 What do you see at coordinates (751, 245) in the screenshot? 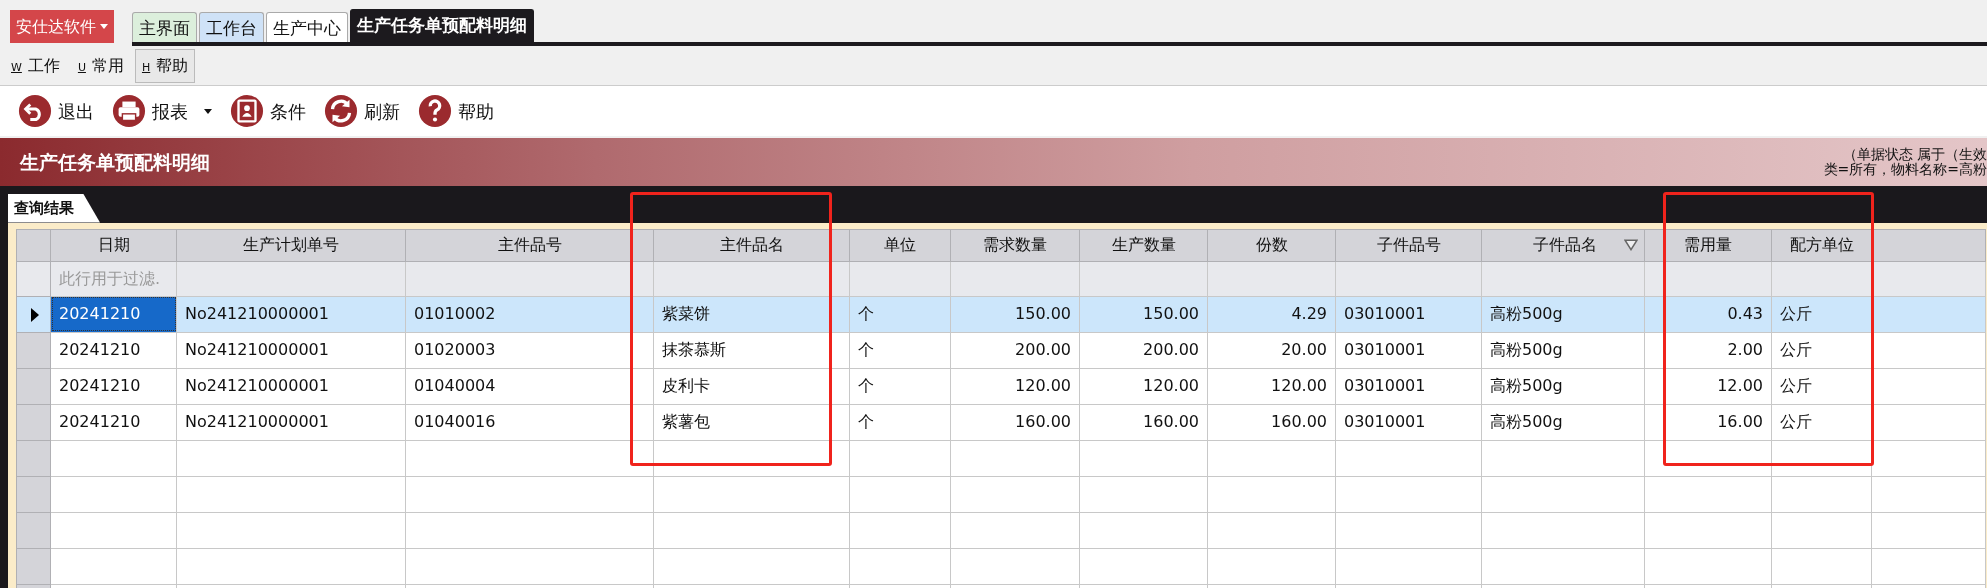
I see `column-header: 主件品名` at bounding box center [751, 245].